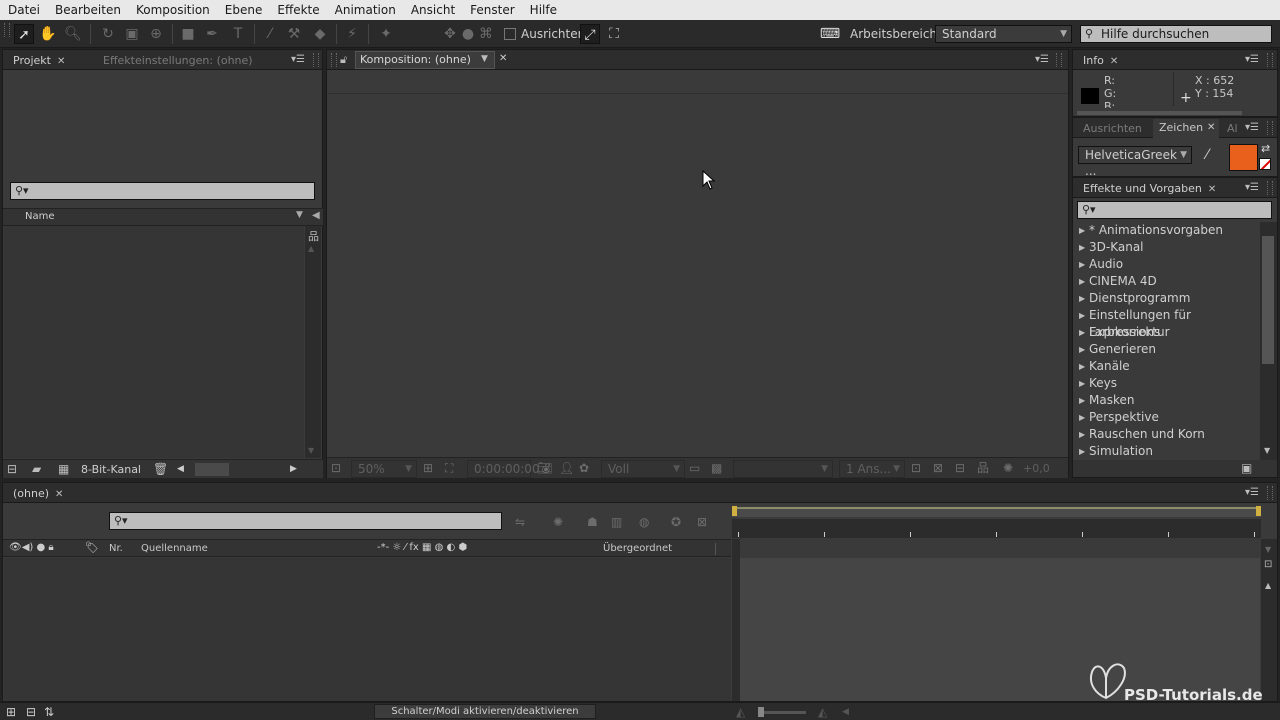  I want to click on hide-shy-layers-icon: ☗, so click(592, 522).